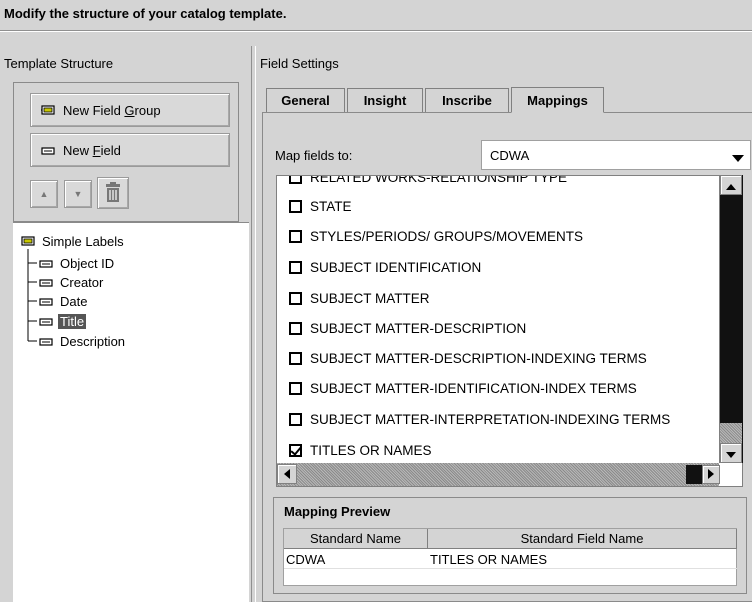  What do you see at coordinates (356, 559) in the screenshot?
I see `table-cell: CDWA` at bounding box center [356, 559].